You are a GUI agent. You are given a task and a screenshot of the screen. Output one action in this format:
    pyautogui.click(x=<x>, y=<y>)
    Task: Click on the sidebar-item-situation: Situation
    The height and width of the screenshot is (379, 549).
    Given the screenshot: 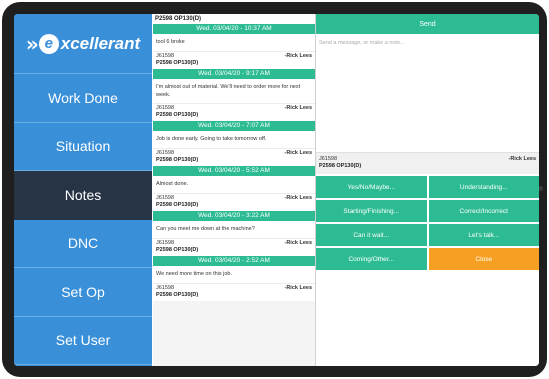 What is the action you would take?
    pyautogui.click(x=83, y=147)
    